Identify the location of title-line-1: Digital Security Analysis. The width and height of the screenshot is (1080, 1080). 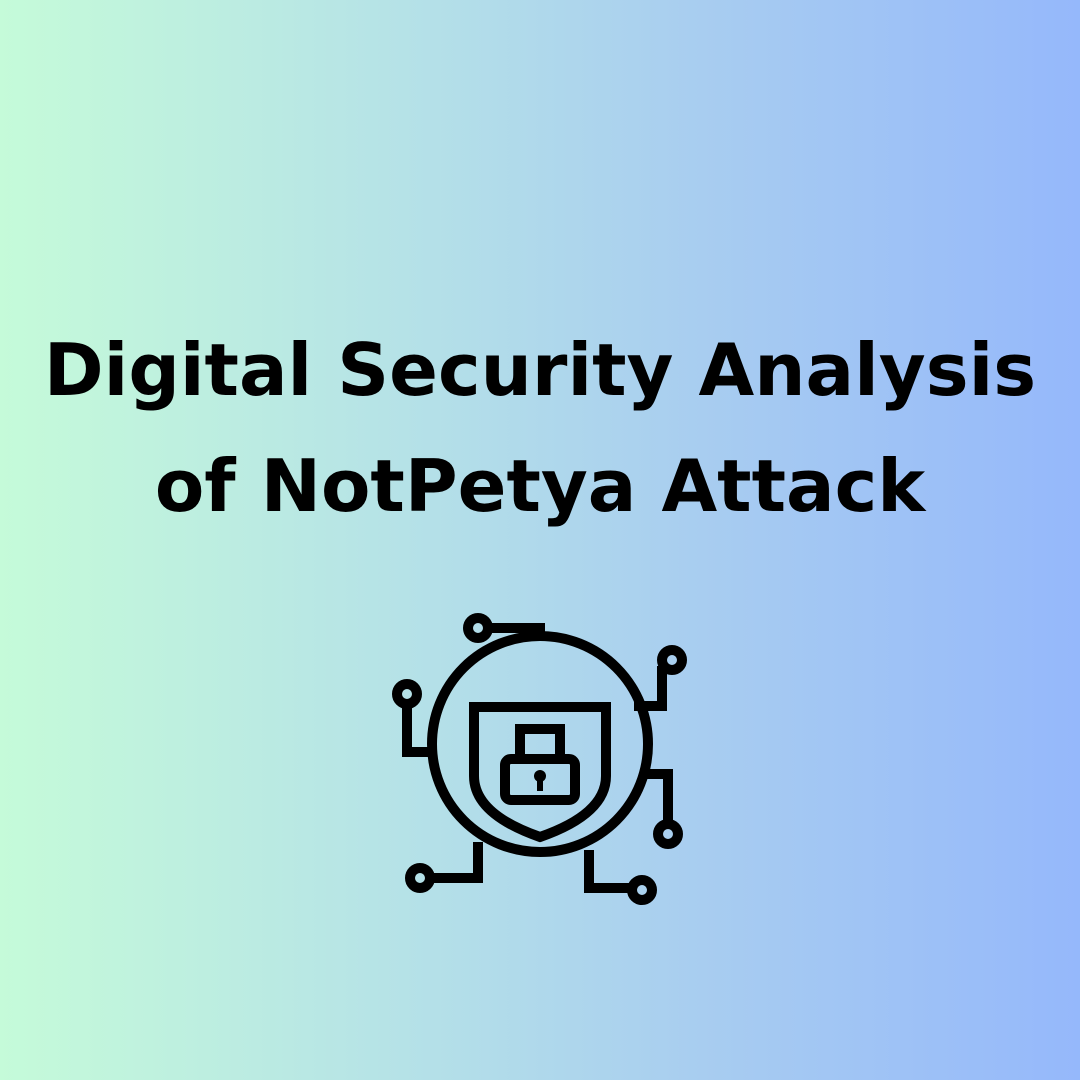
(540, 370).